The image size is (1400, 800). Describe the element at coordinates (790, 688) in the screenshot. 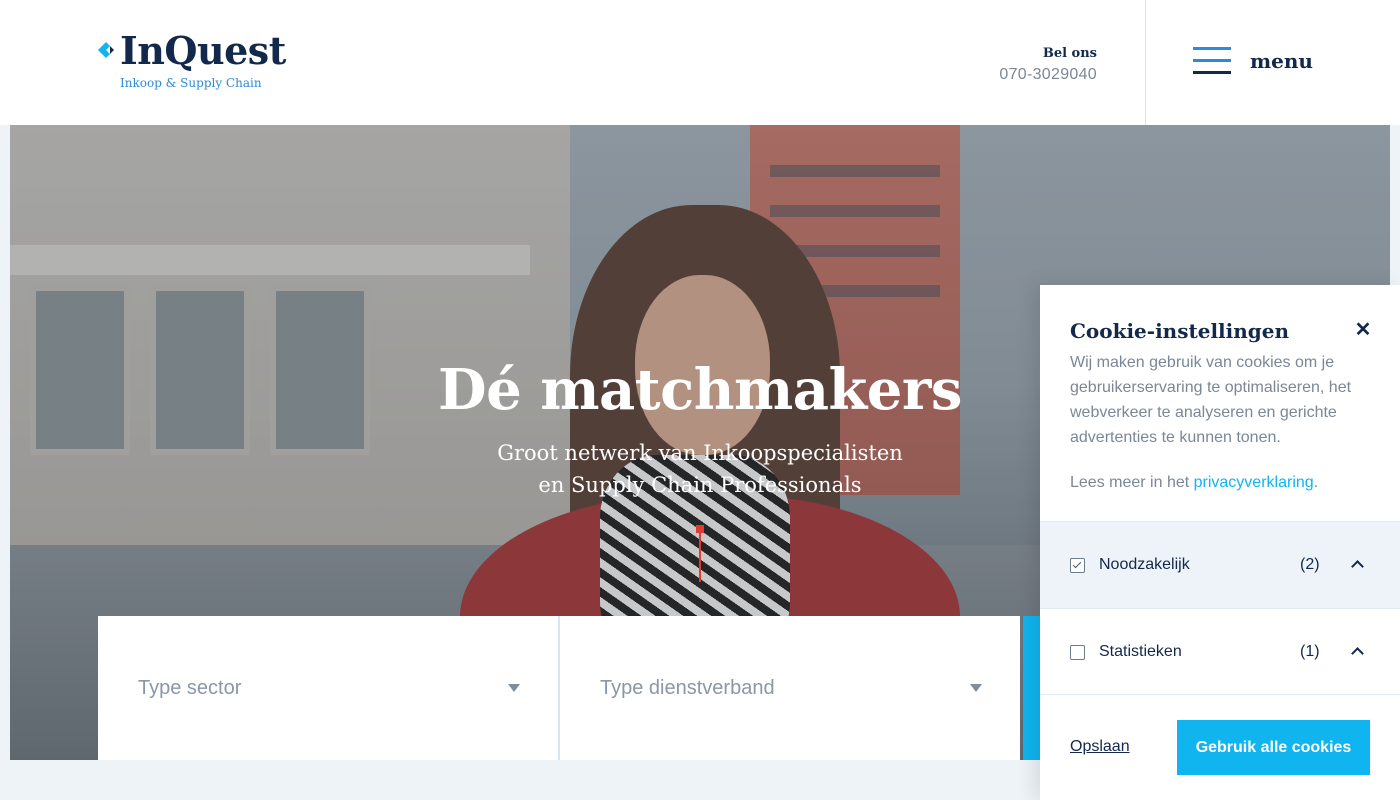

I see `dienstverband-select: Type dienstverband` at that location.